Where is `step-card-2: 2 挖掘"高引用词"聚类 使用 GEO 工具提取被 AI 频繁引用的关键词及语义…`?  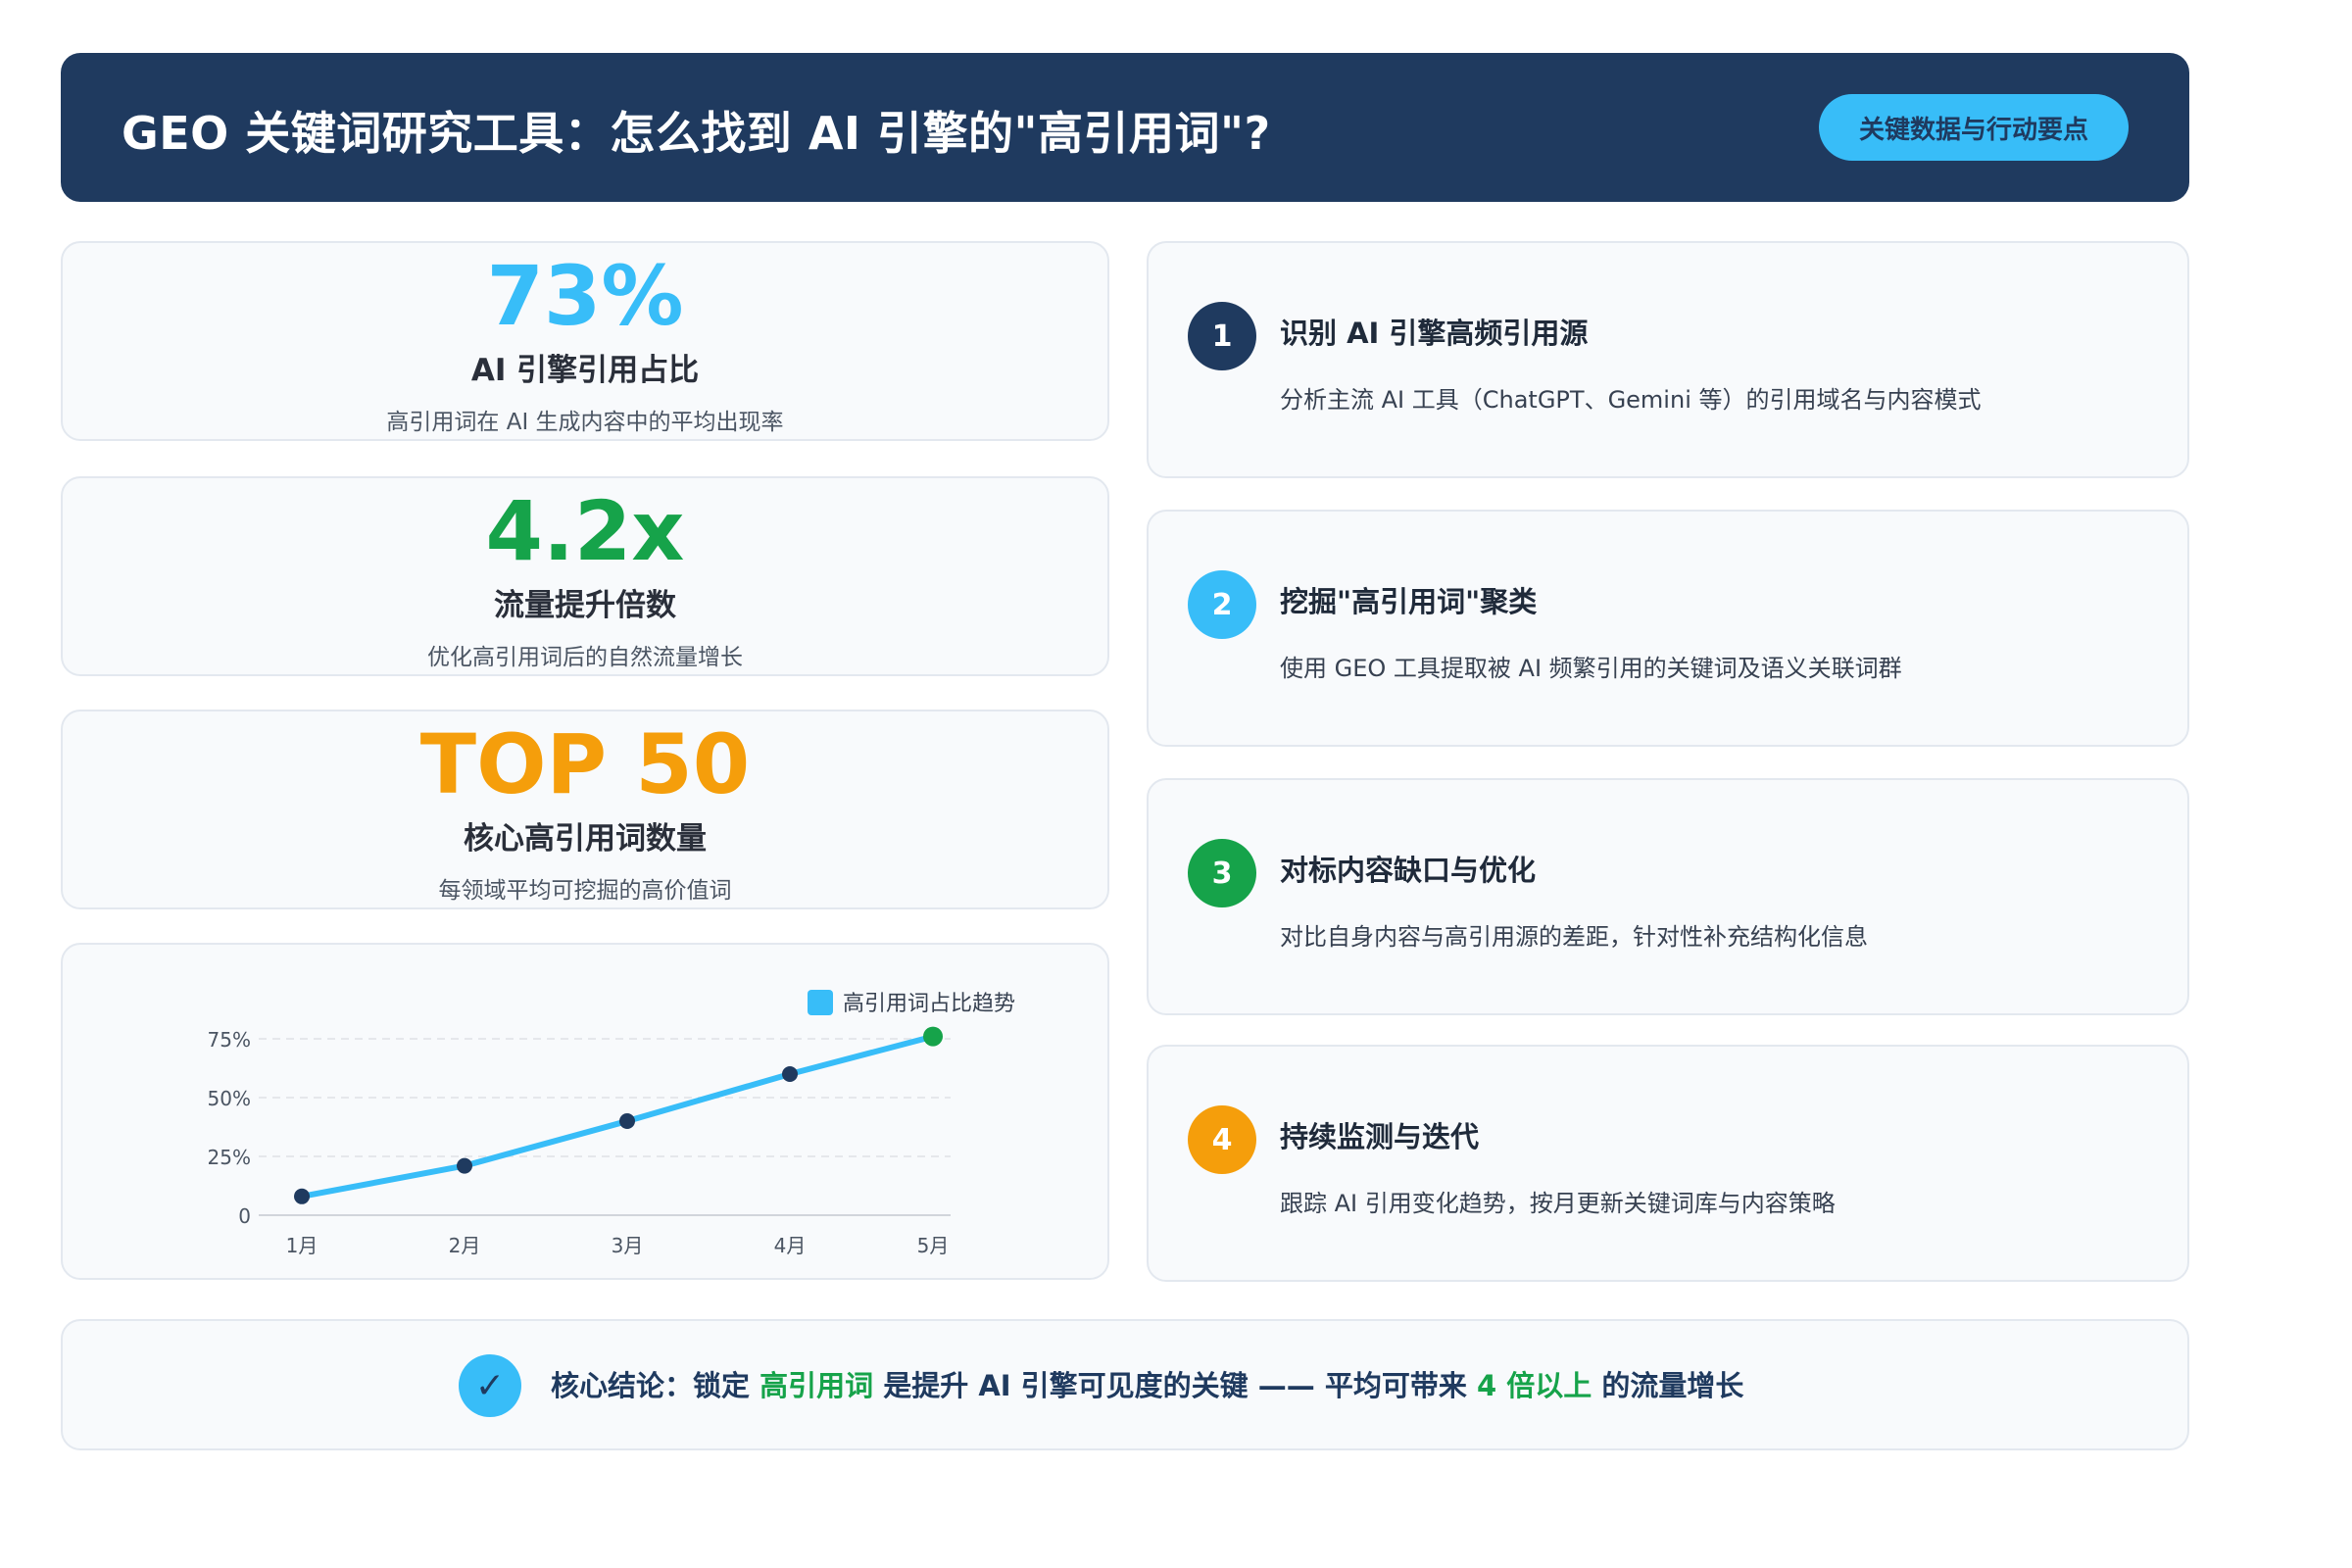
step-card-2: 2 挖掘"高引用词"聚类 使用 GEO 工具提取被 AI 频繁引用的关键词及语义… is located at coordinates (1668, 628).